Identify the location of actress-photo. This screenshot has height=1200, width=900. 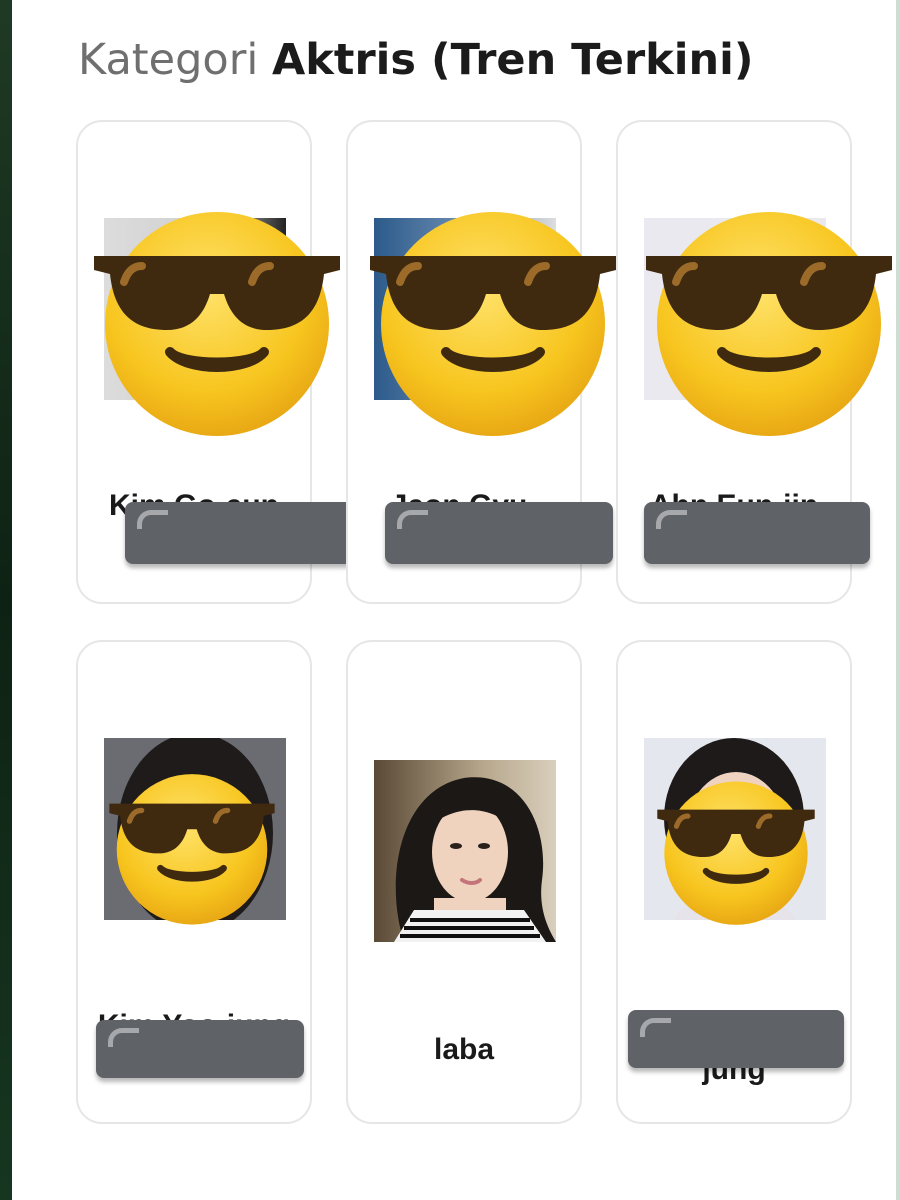
(465, 851).